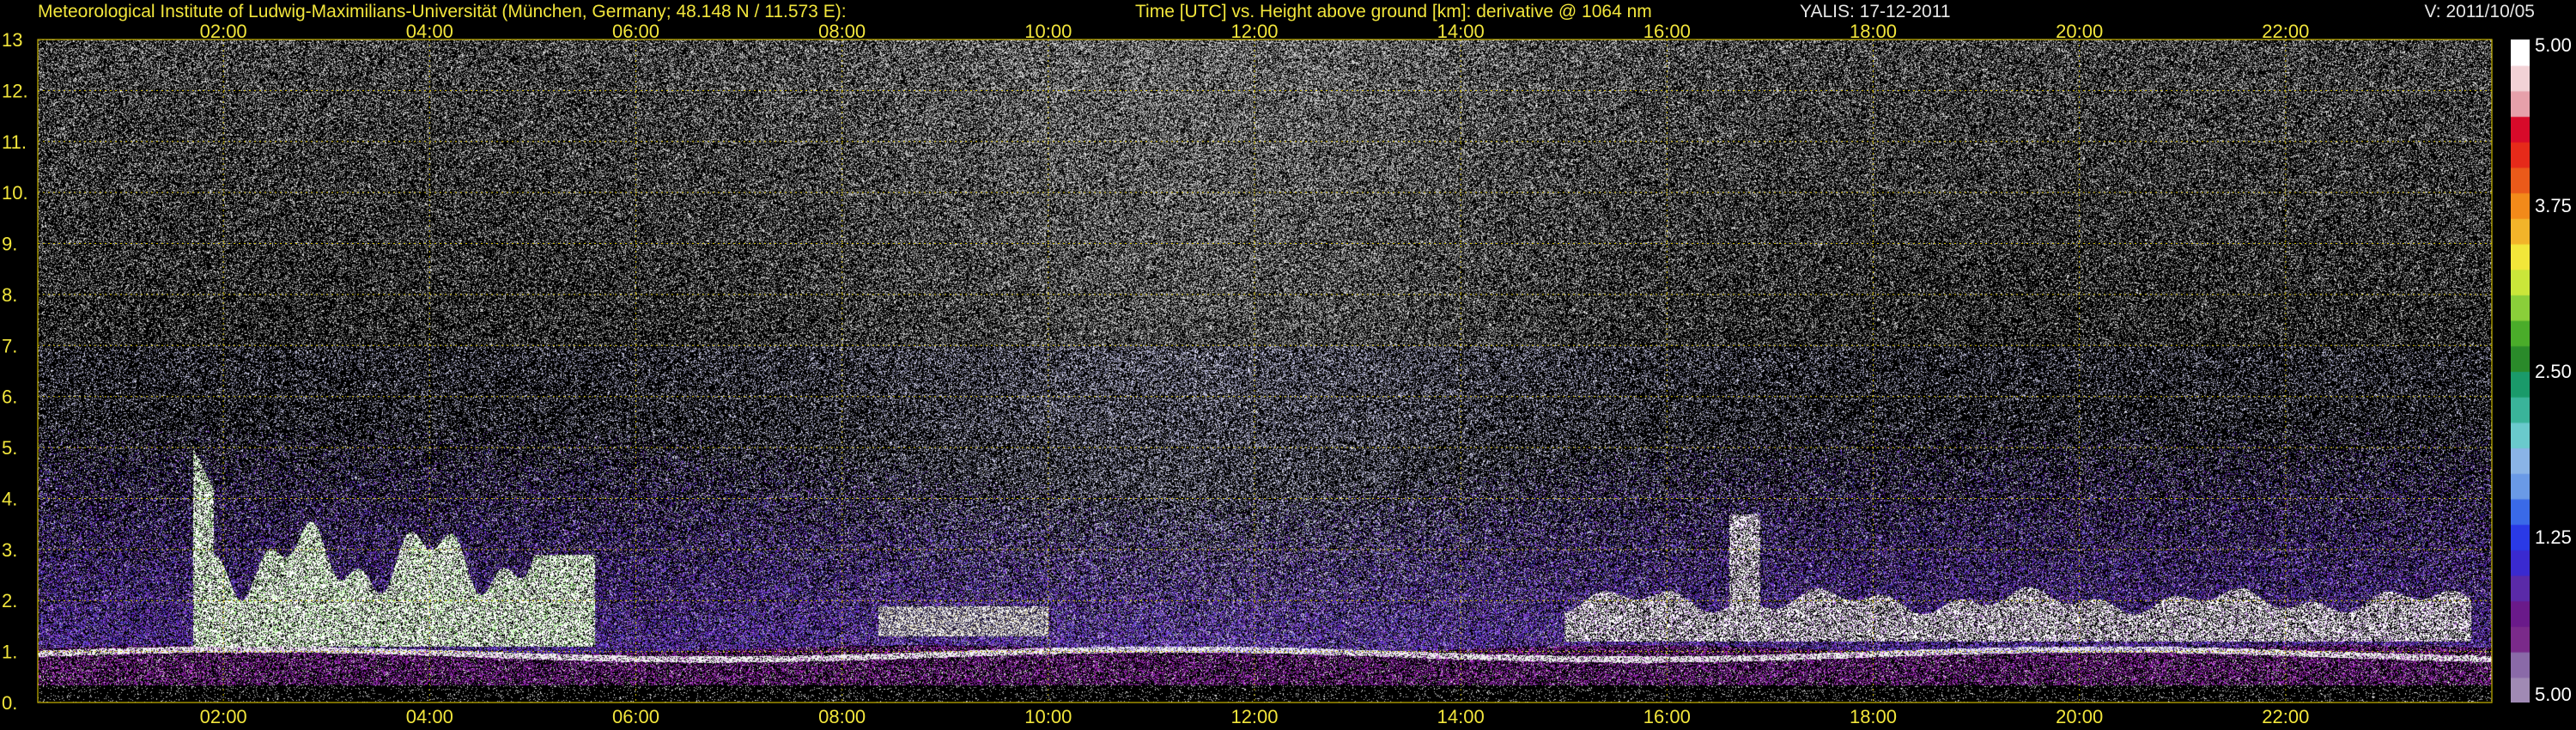 This screenshot has width=2576, height=730. What do you see at coordinates (1254, 716) in the screenshot?
I see `x-tick-label-bottom: 12:00` at bounding box center [1254, 716].